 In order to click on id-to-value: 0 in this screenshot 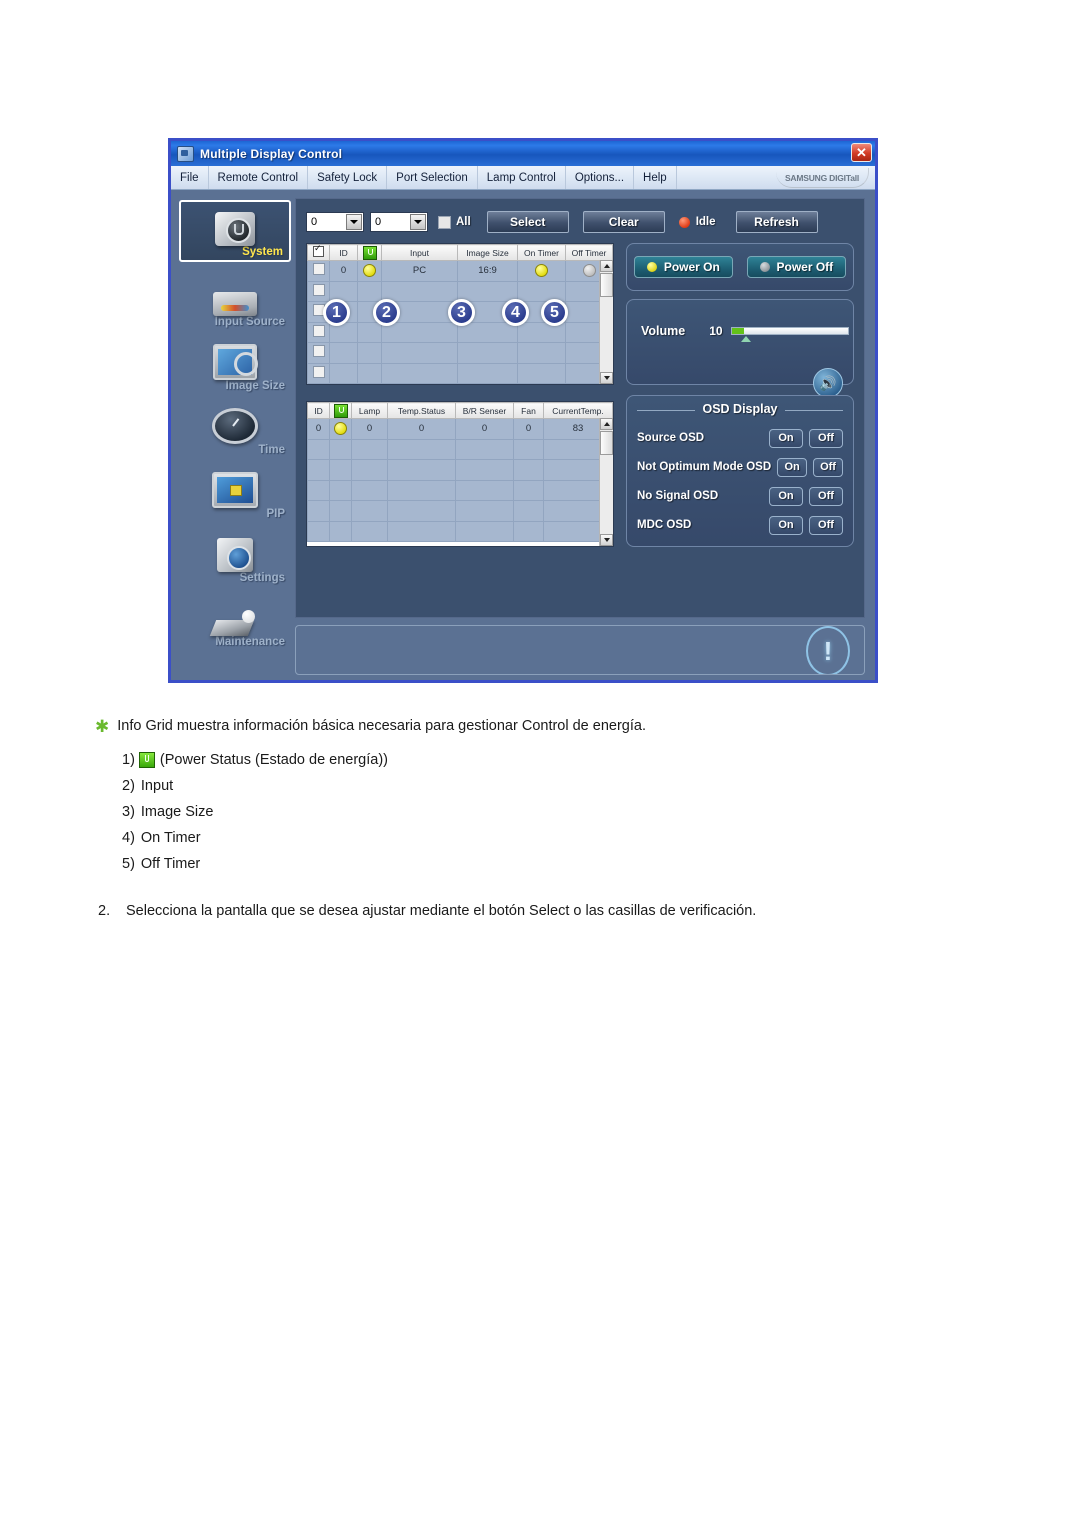, I will do `click(378, 222)`.